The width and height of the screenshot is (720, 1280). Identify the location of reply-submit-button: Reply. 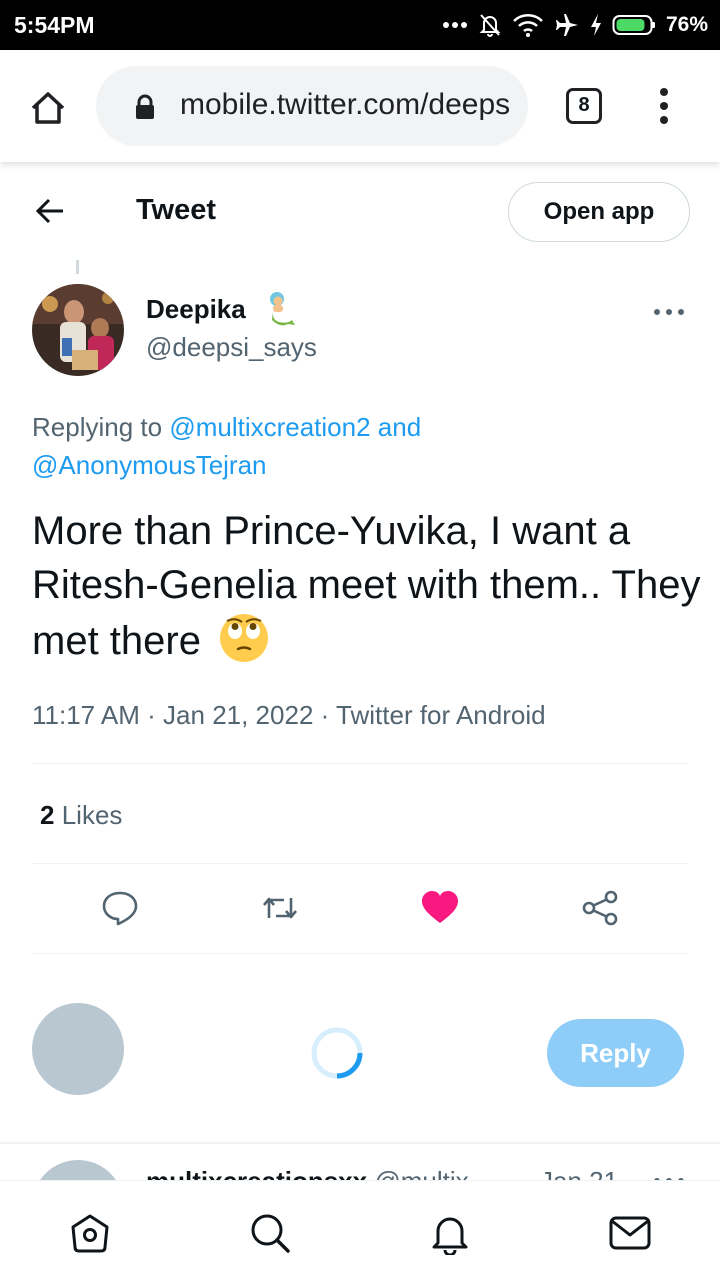
(615, 1053).